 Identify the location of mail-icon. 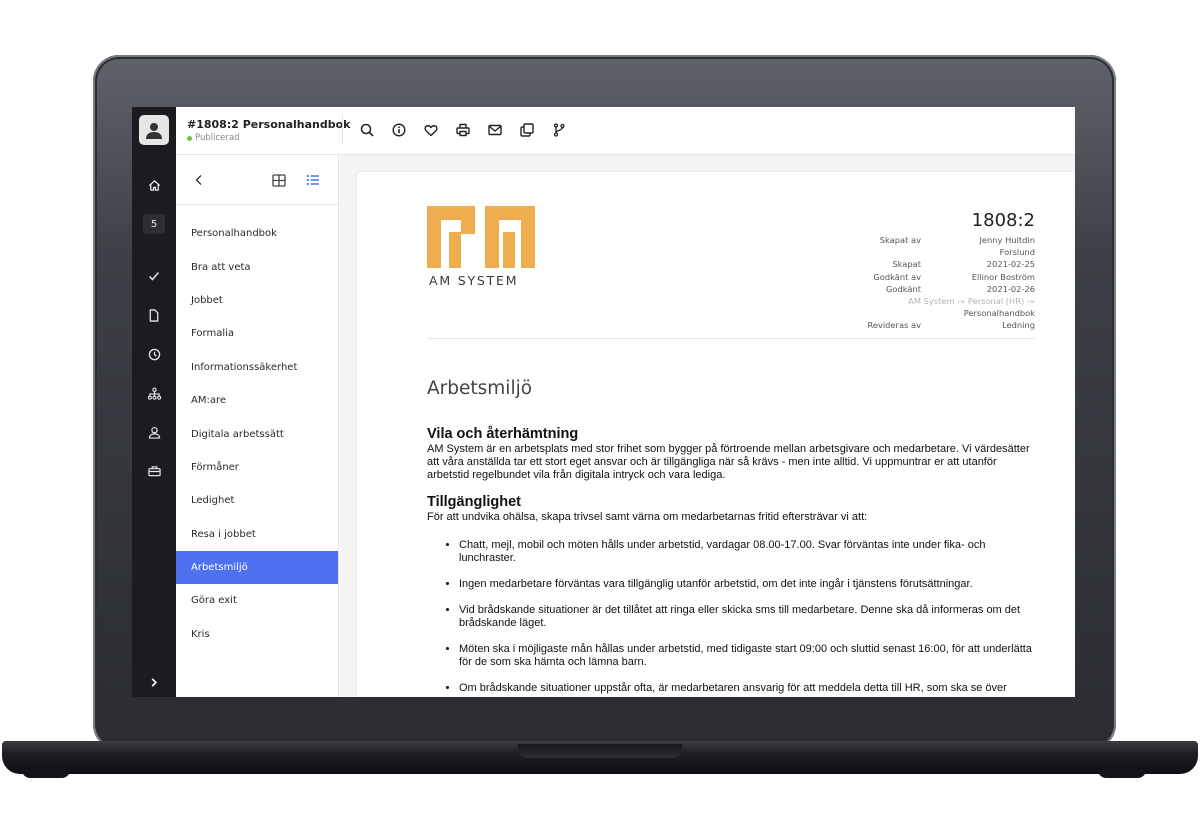
(495, 130).